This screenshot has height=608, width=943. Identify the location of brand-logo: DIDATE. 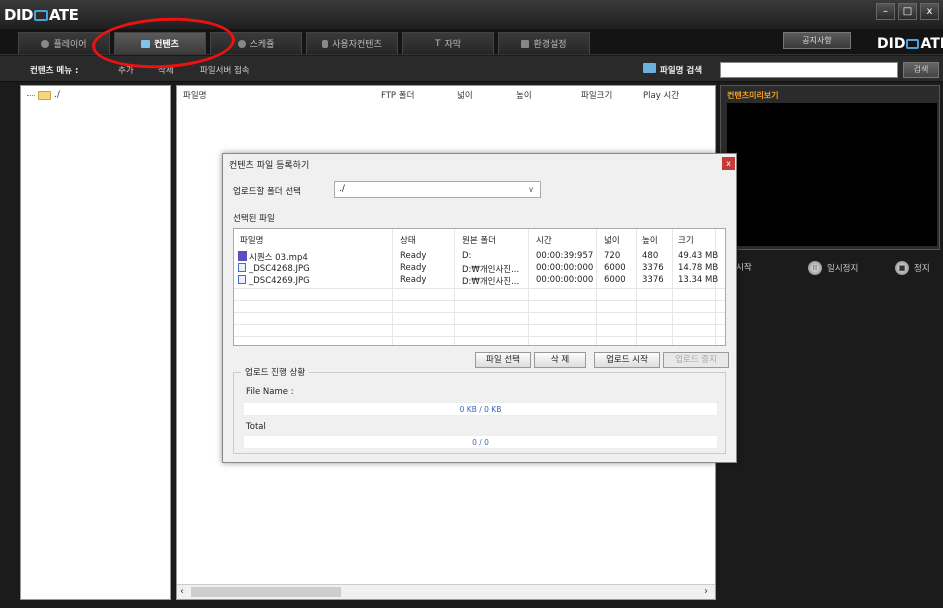
(910, 44).